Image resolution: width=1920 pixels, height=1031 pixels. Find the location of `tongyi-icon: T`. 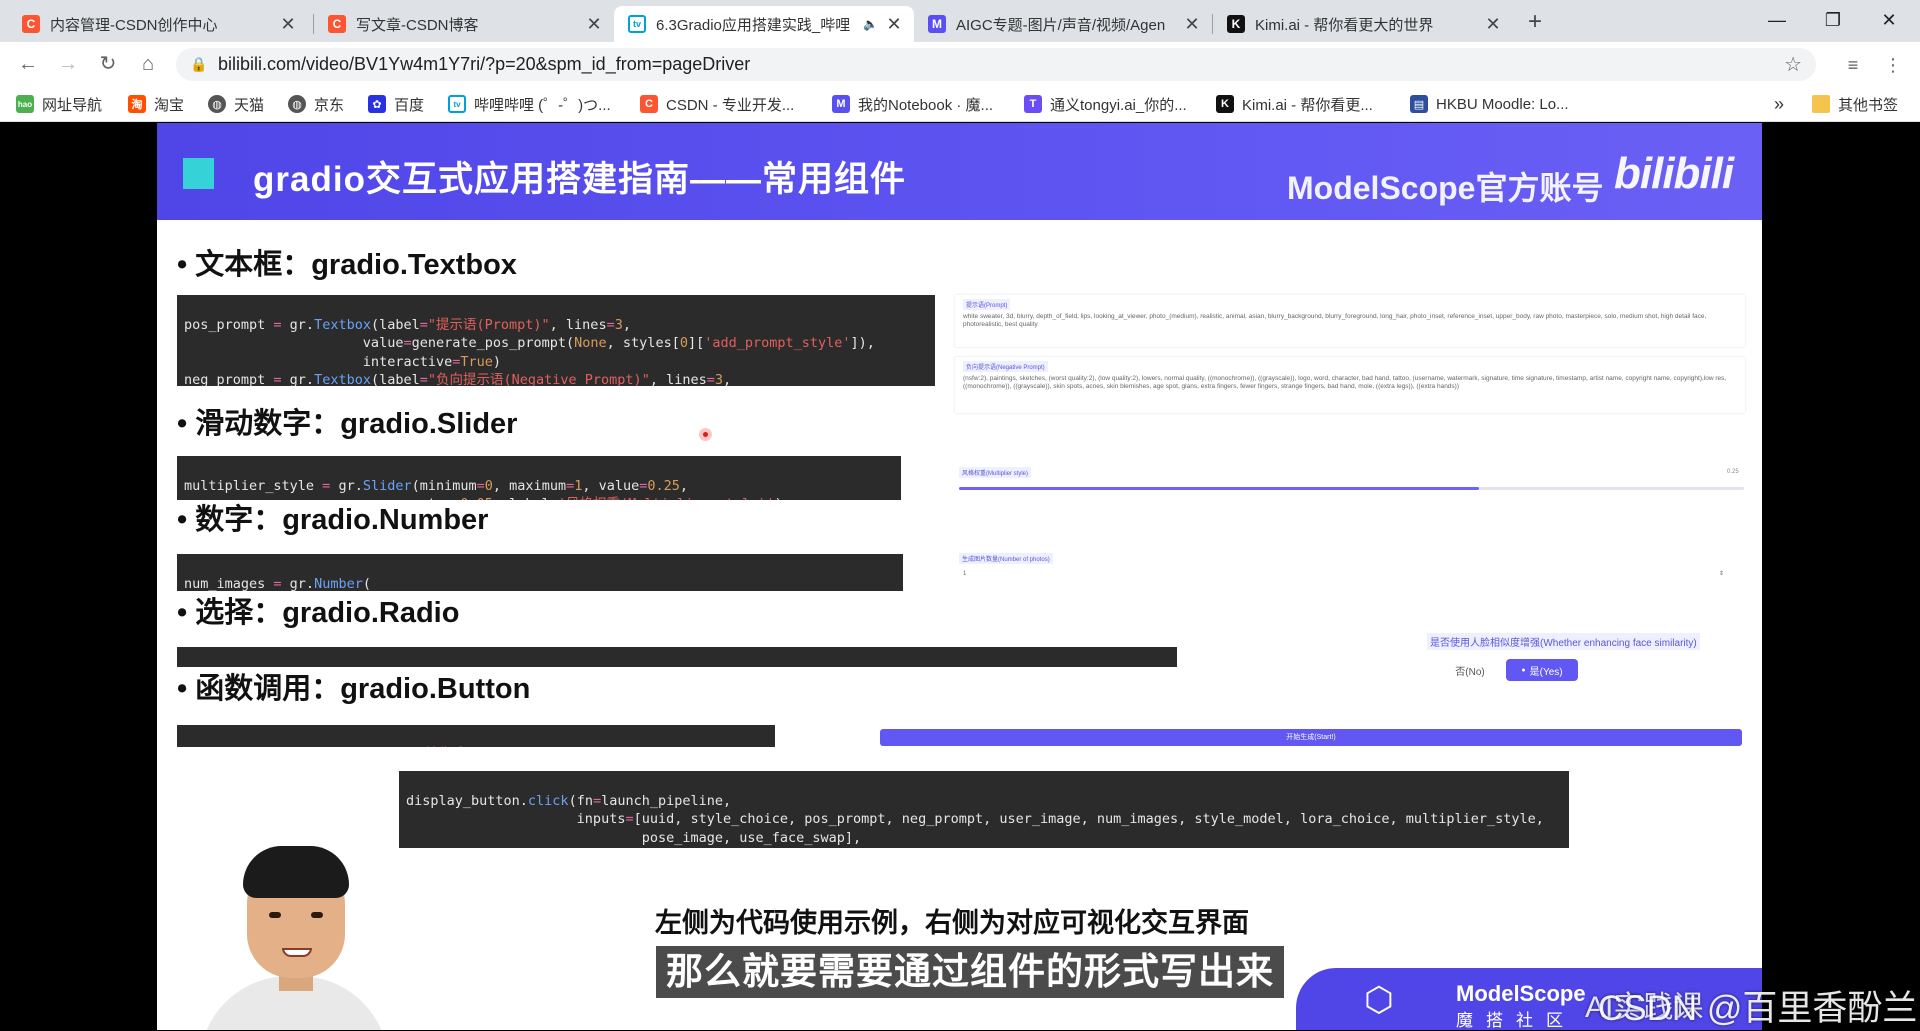

tongyi-icon: T is located at coordinates (1033, 104).